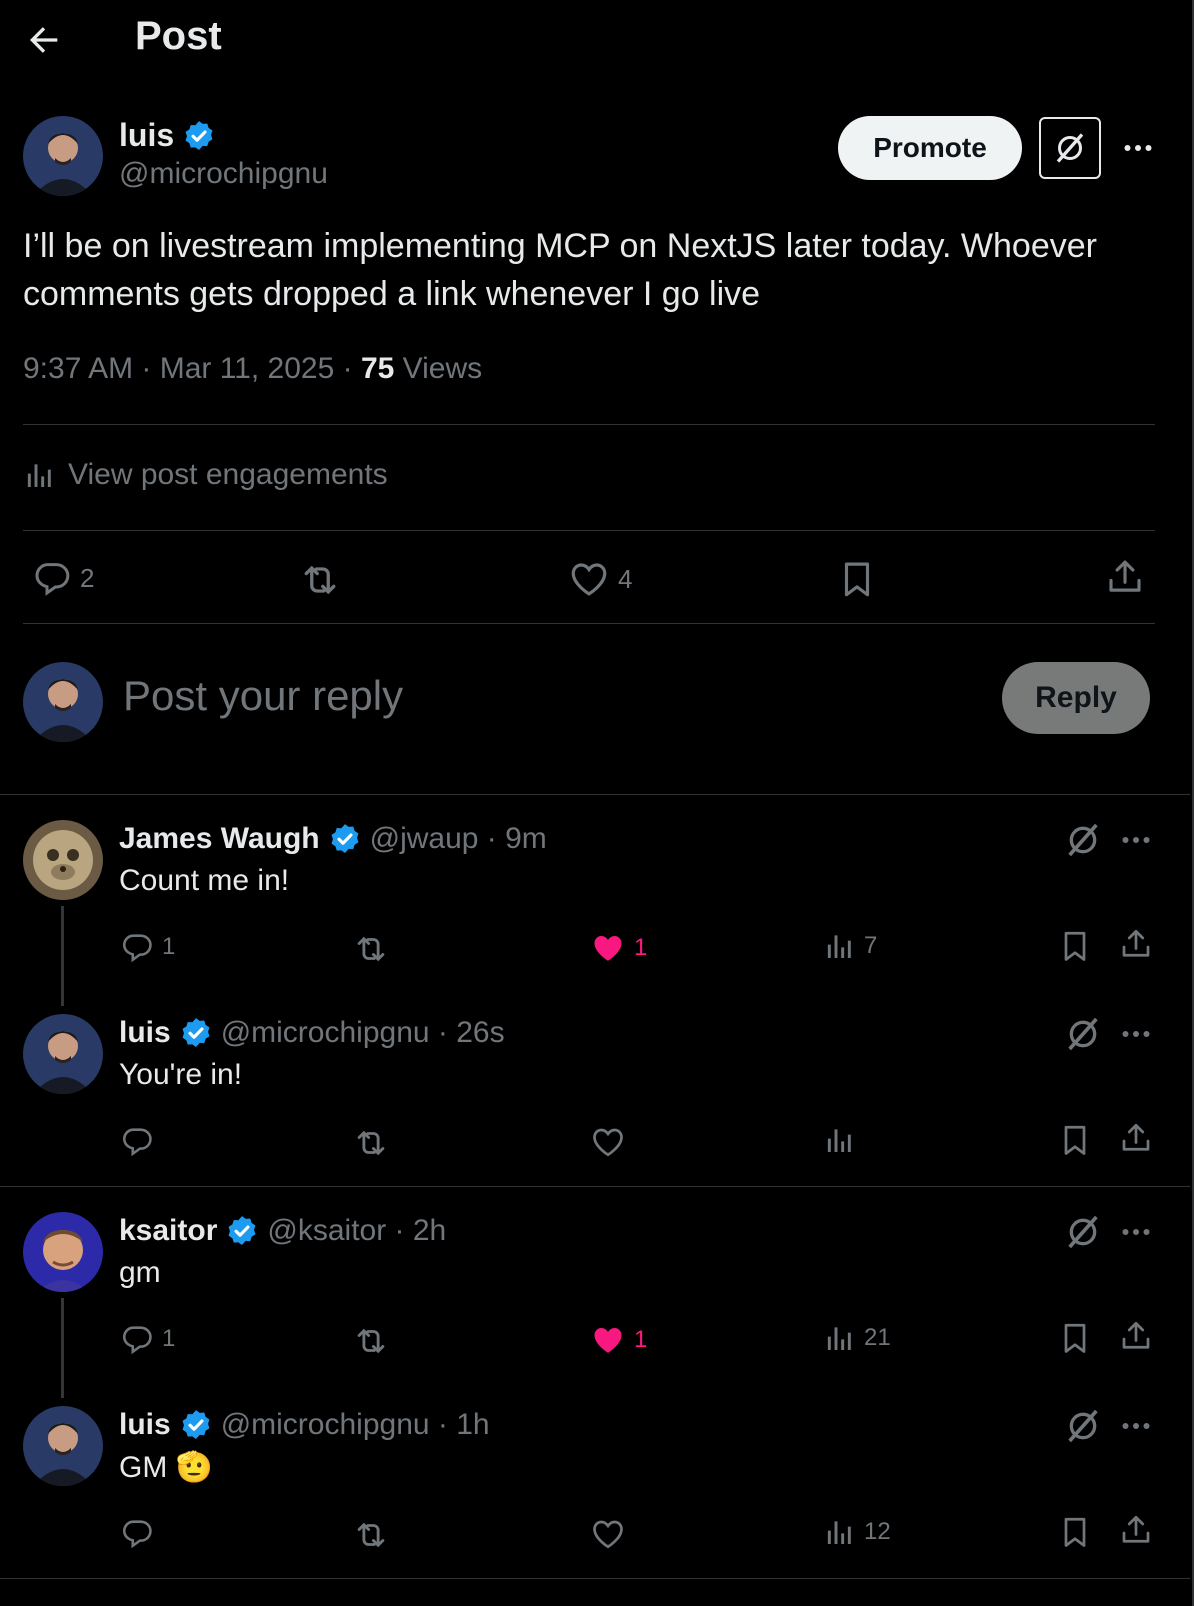 The image size is (1194, 1606). I want to click on comment-handle: @jwaup · 9m, so click(458, 839).